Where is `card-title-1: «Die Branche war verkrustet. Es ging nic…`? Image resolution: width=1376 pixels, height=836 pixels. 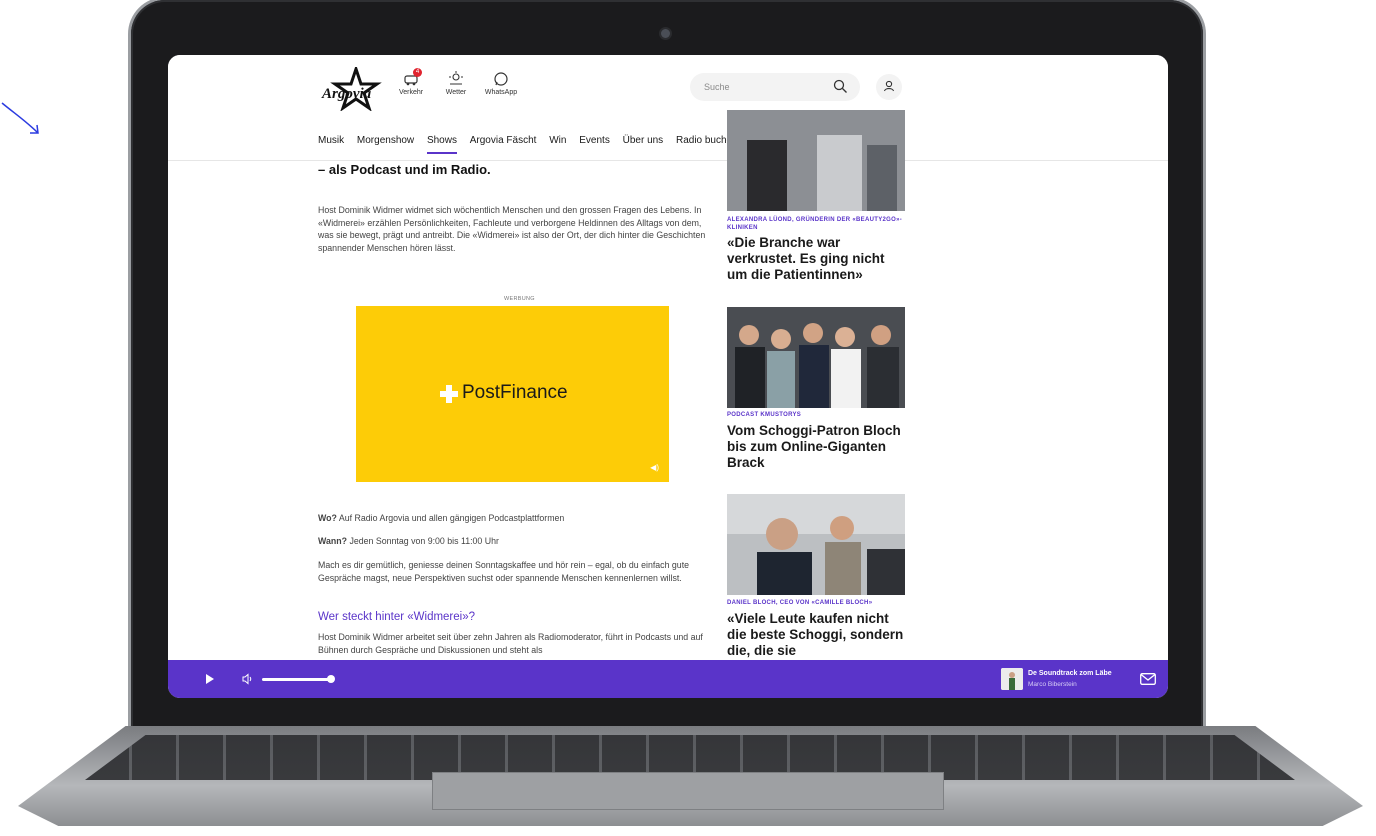 card-title-1: «Die Branche war verkrustet. Es ging nic… is located at coordinates (816, 259).